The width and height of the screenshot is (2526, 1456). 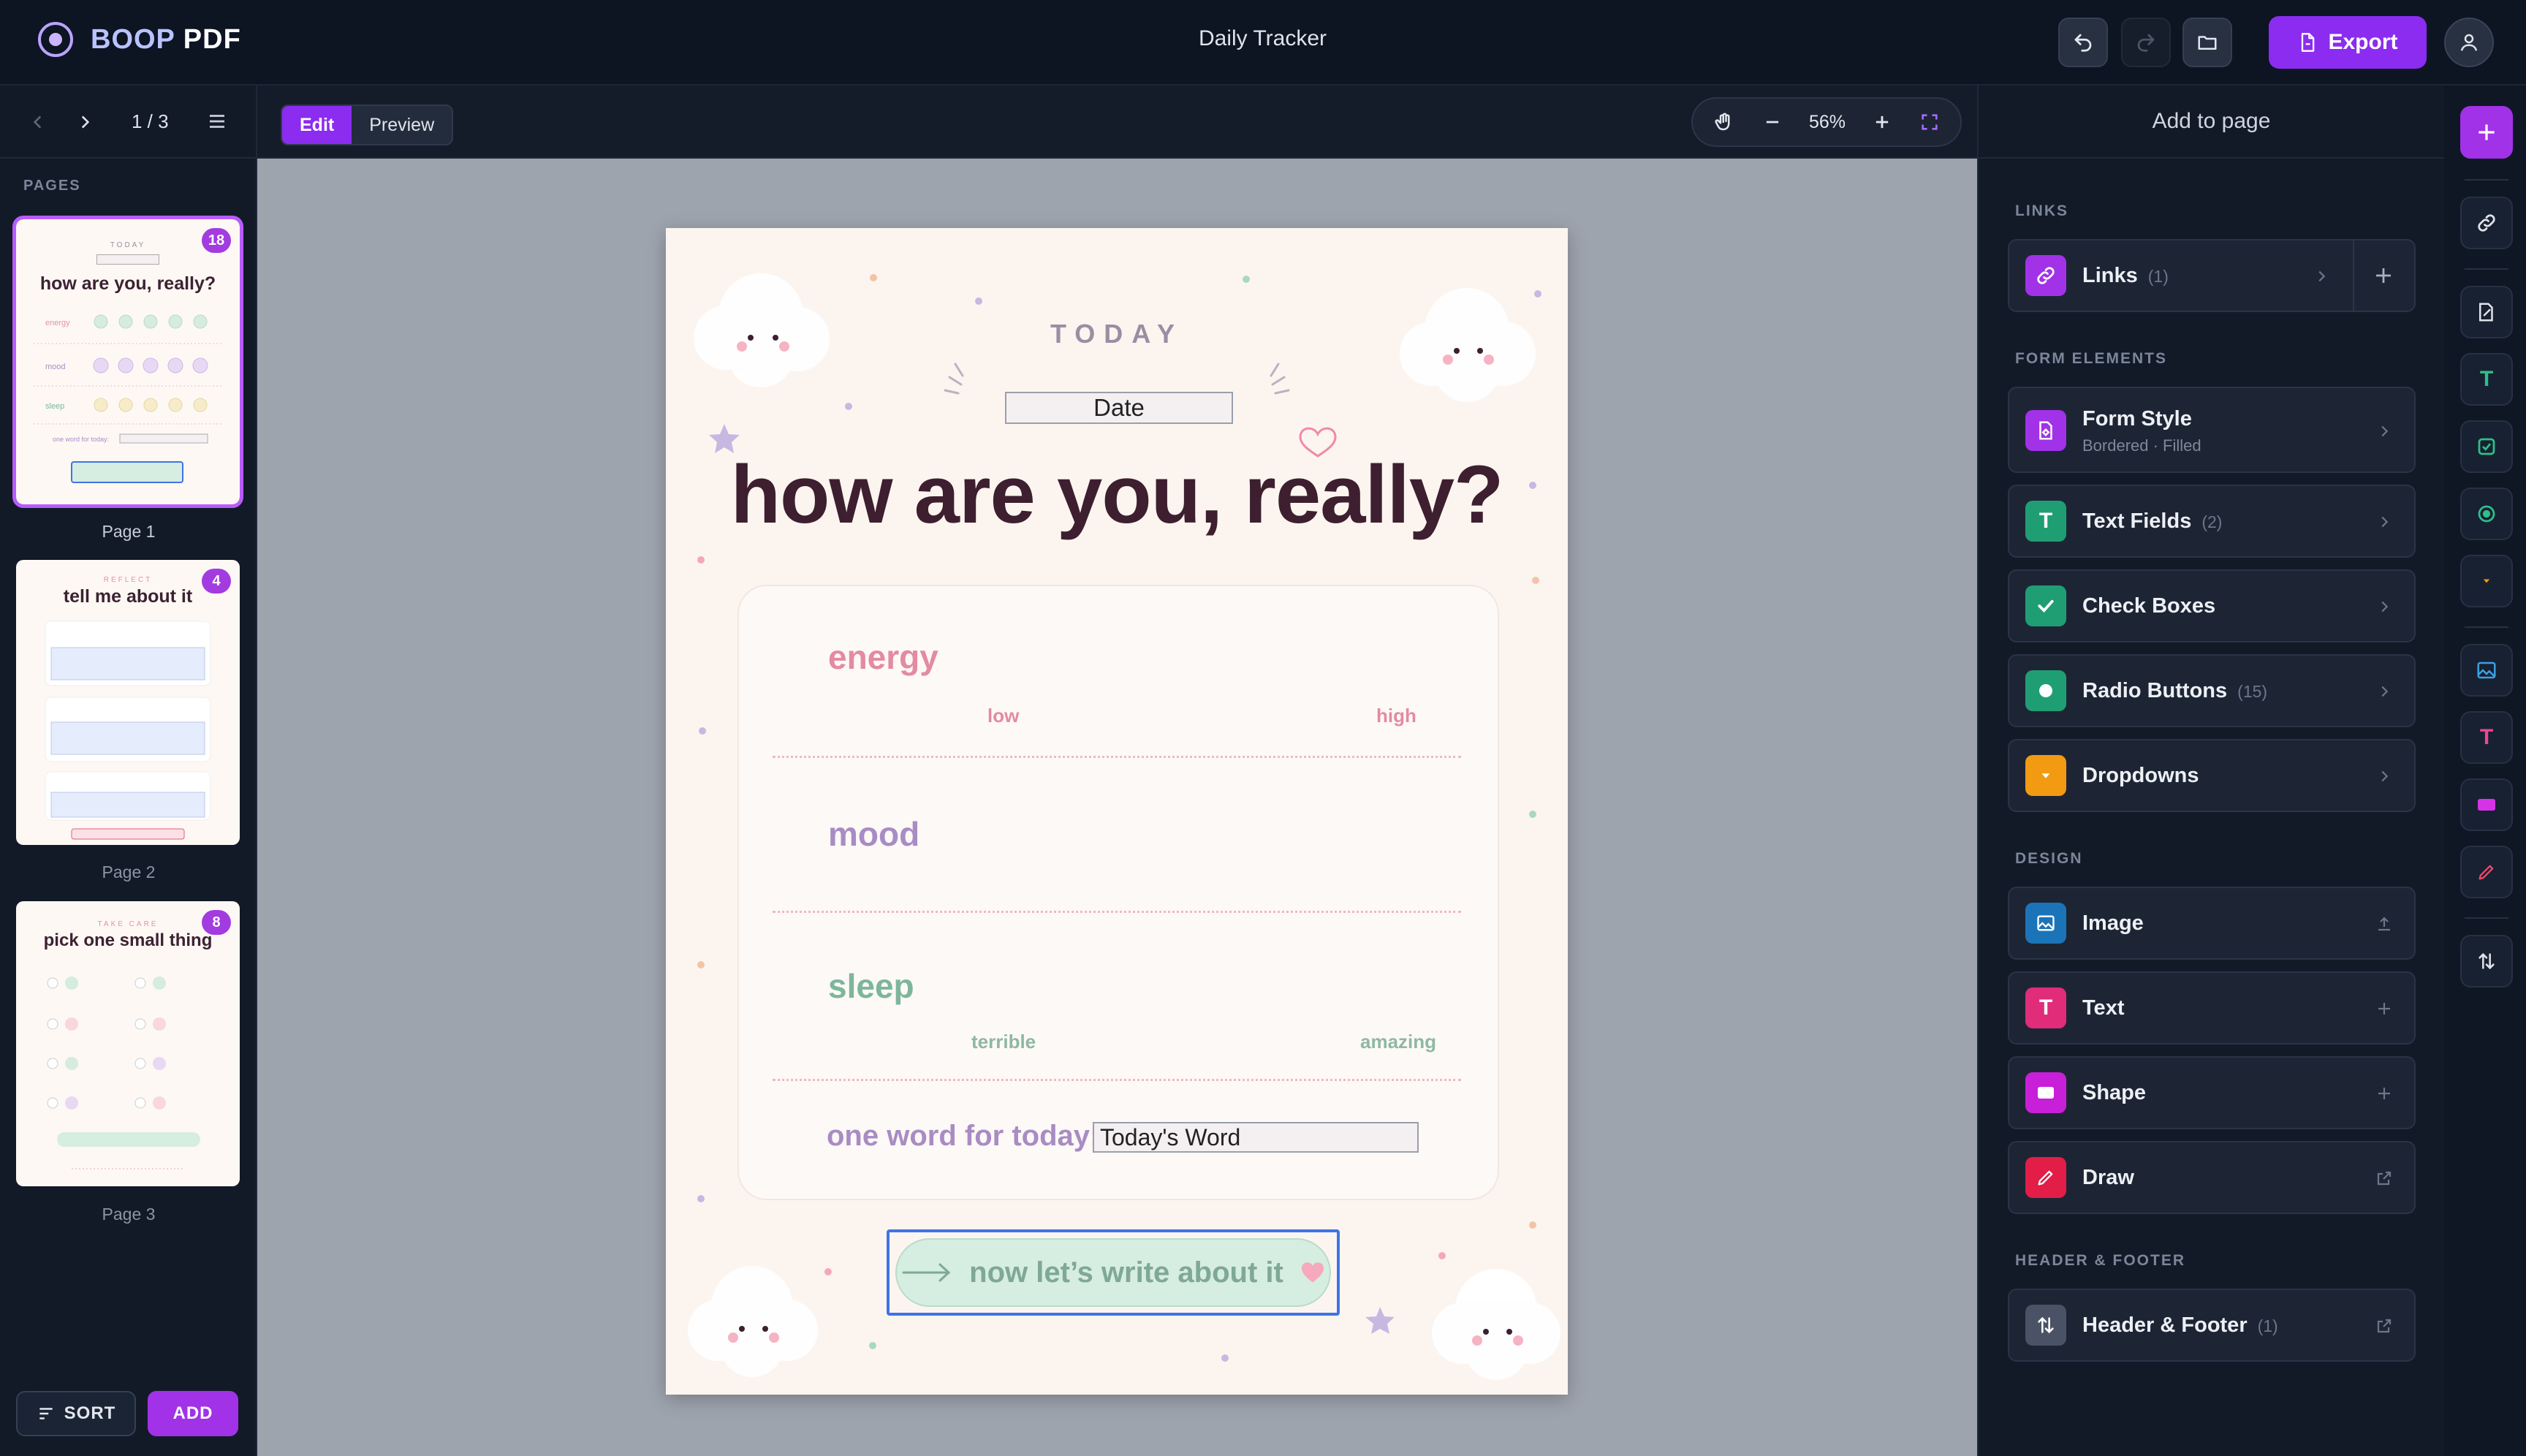 I want to click on next-page-button, so click(x=84, y=122).